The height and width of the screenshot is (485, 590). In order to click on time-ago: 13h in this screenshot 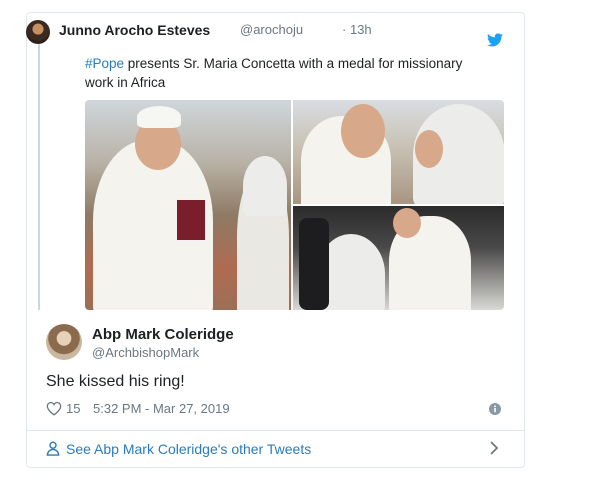, I will do `click(361, 29)`.